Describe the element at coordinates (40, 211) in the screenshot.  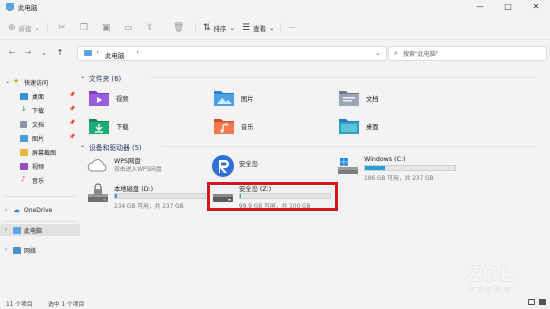
I see `sidebar-item-onedrive: › ☁ OneDrive` at that location.